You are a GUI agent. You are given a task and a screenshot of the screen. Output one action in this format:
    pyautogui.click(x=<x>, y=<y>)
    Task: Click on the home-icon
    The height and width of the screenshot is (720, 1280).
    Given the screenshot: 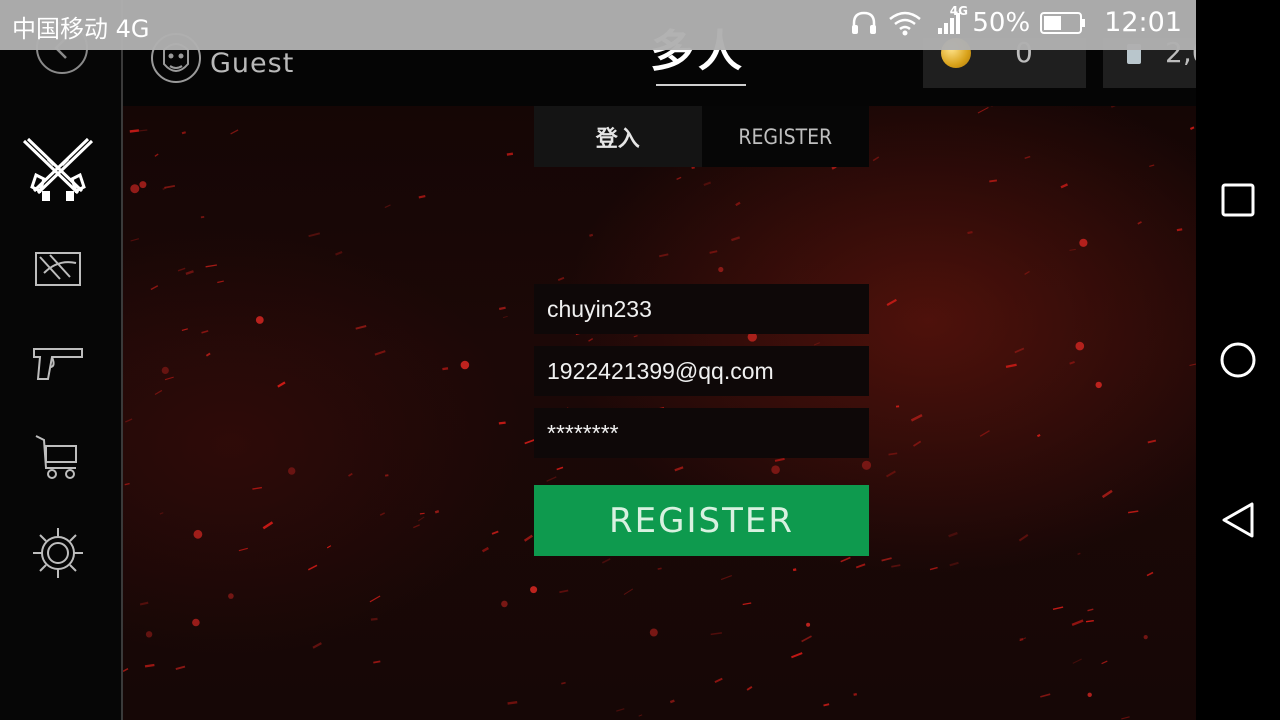 What is the action you would take?
    pyautogui.click(x=1238, y=360)
    